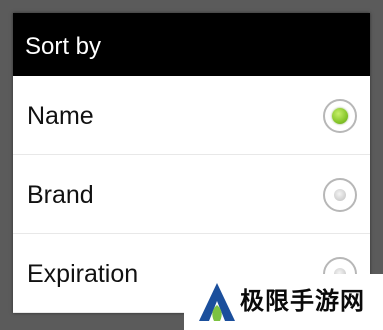 The height and width of the screenshot is (330, 383). I want to click on option-label: Name, so click(60, 116).